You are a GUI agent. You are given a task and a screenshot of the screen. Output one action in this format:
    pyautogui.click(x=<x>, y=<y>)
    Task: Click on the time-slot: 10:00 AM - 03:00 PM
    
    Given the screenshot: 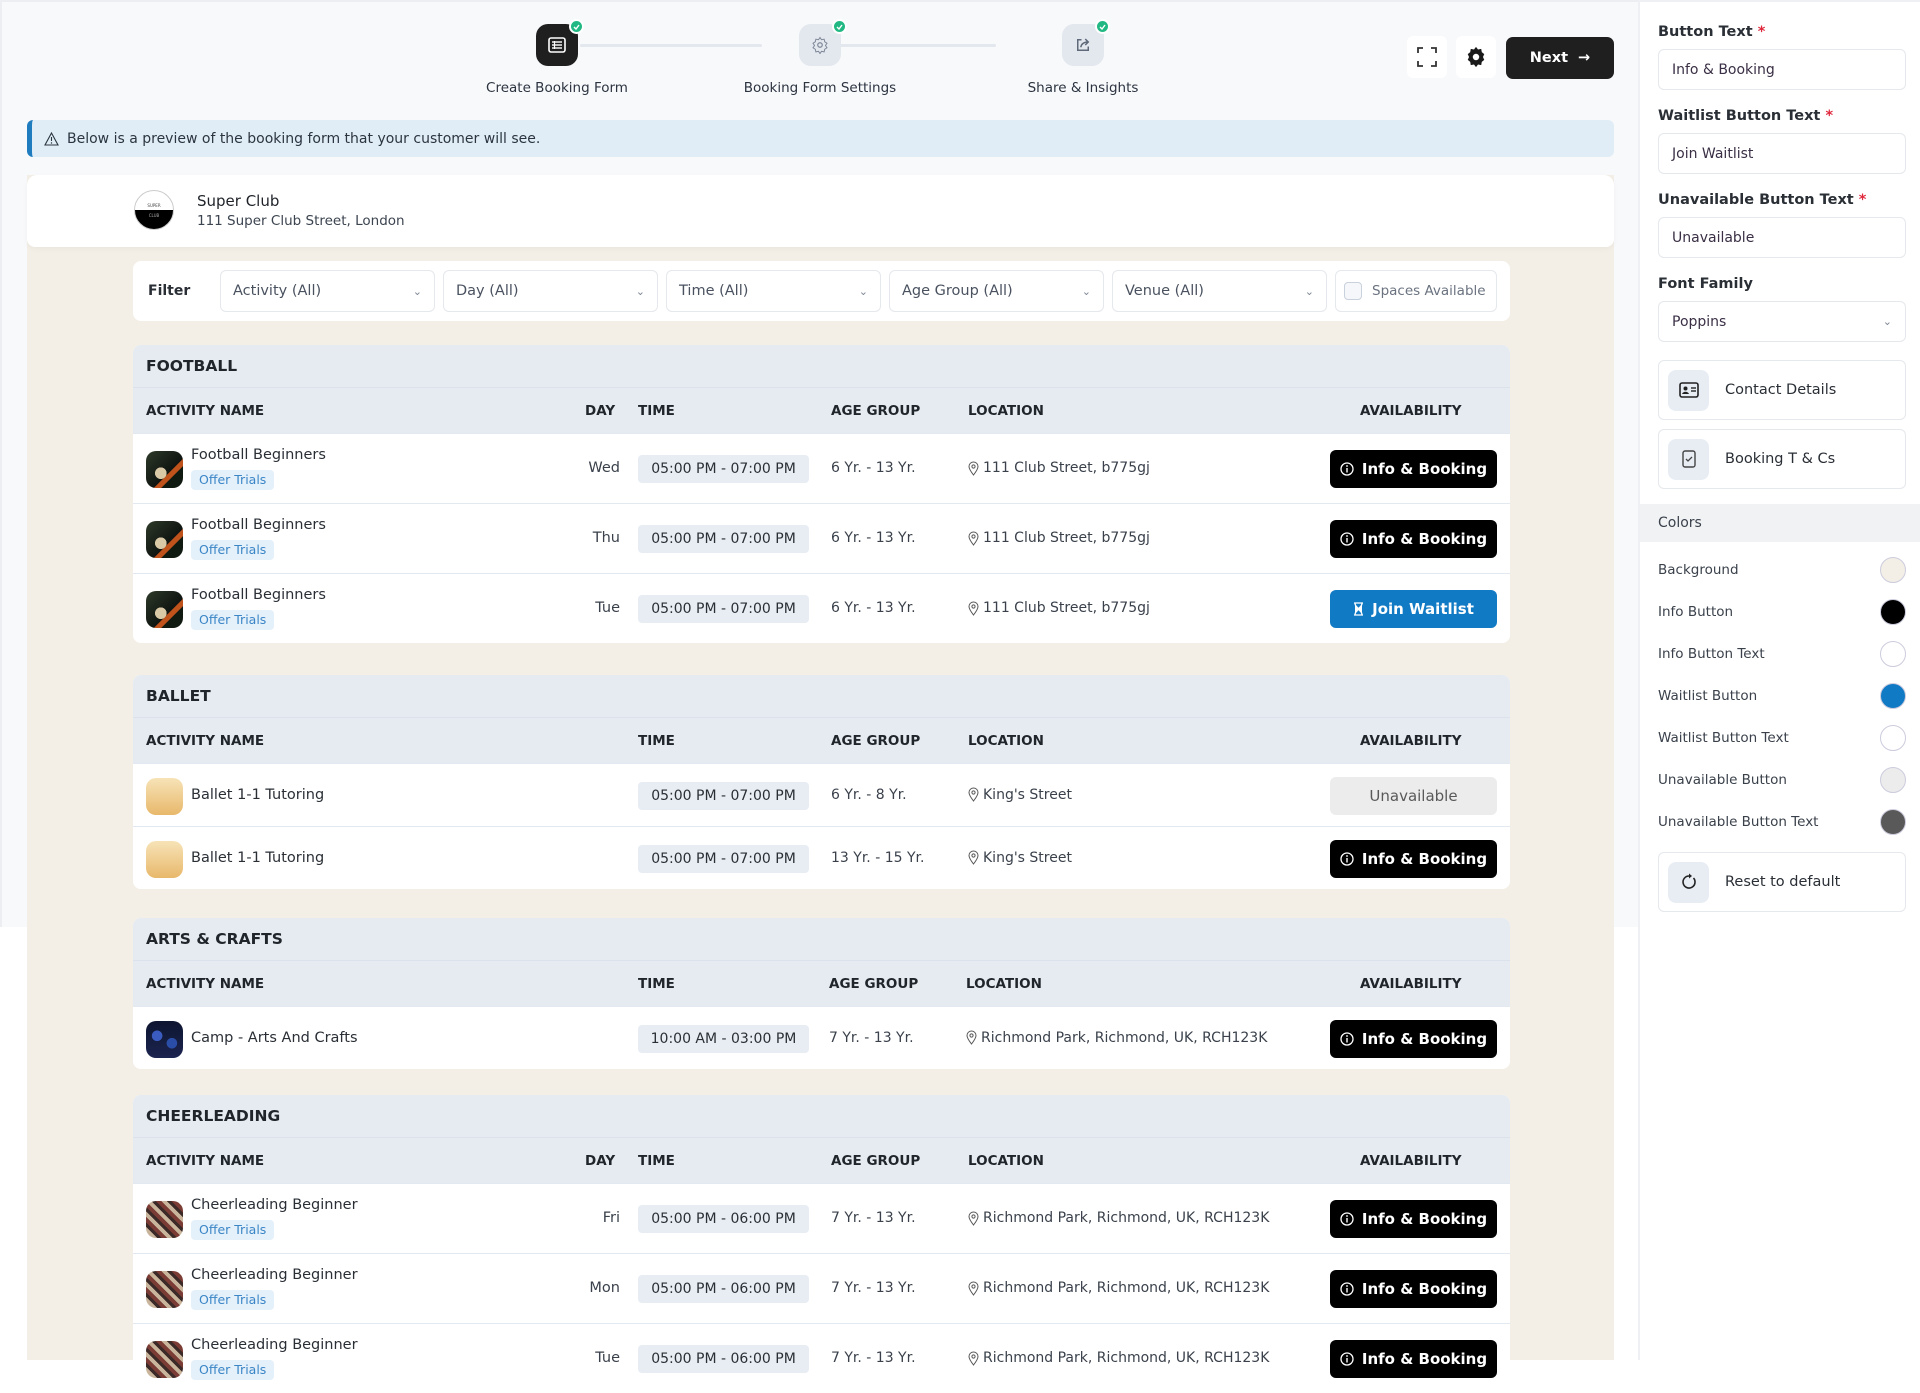 What is the action you would take?
    pyautogui.click(x=723, y=1038)
    